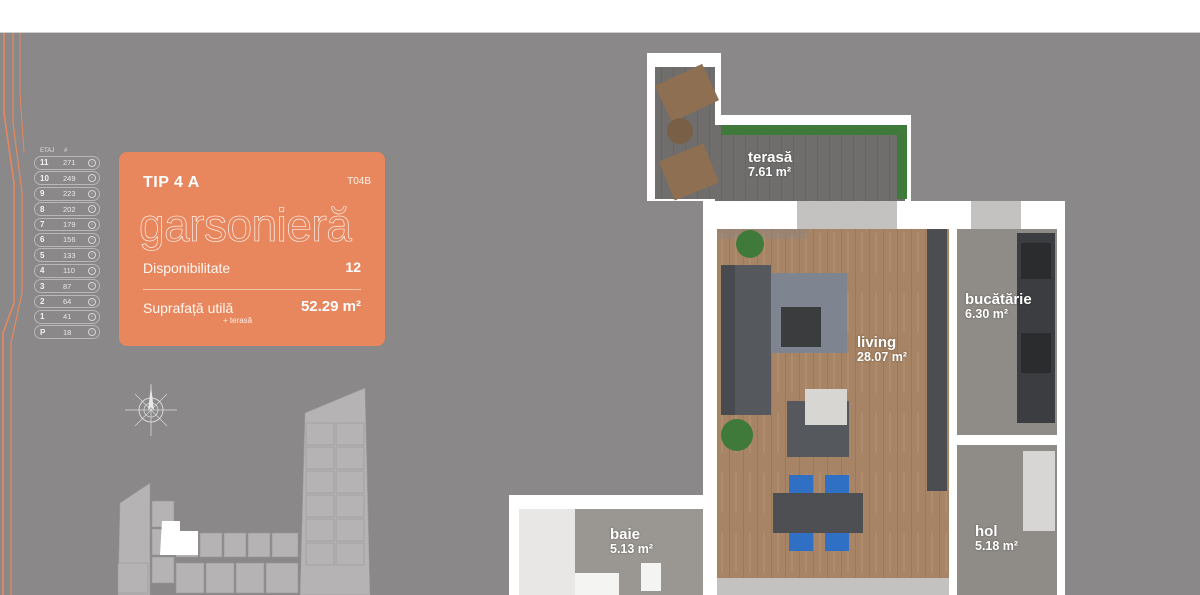  What do you see at coordinates (188, 308) in the screenshot?
I see `usable-area-label: Suprafață utilă` at bounding box center [188, 308].